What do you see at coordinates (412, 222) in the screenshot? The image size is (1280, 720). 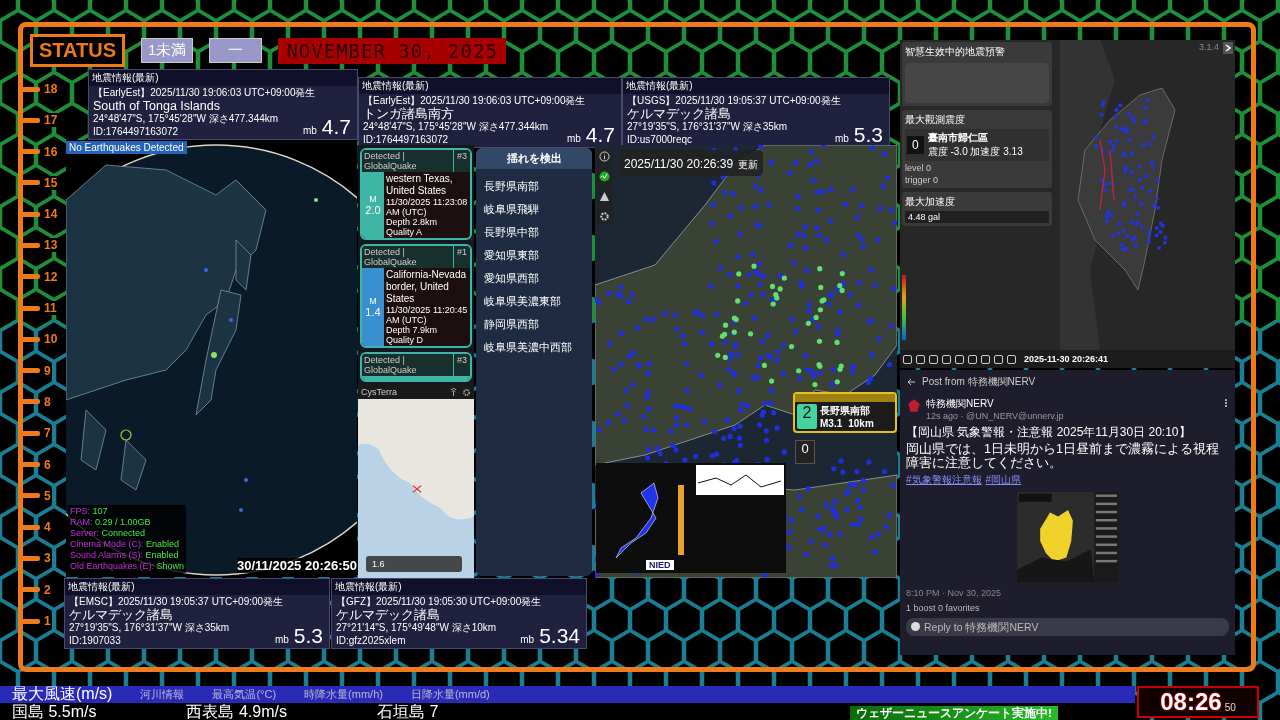 I see `depth-text: Depth 2.8km` at bounding box center [412, 222].